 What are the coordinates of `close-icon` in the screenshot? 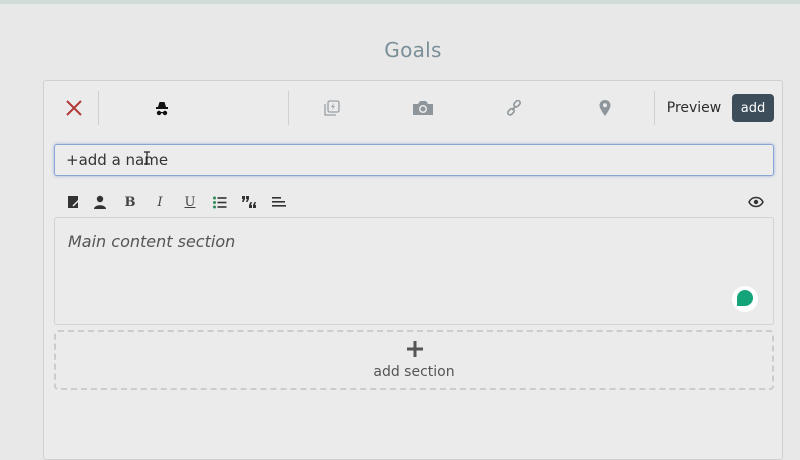 It's located at (74, 108).